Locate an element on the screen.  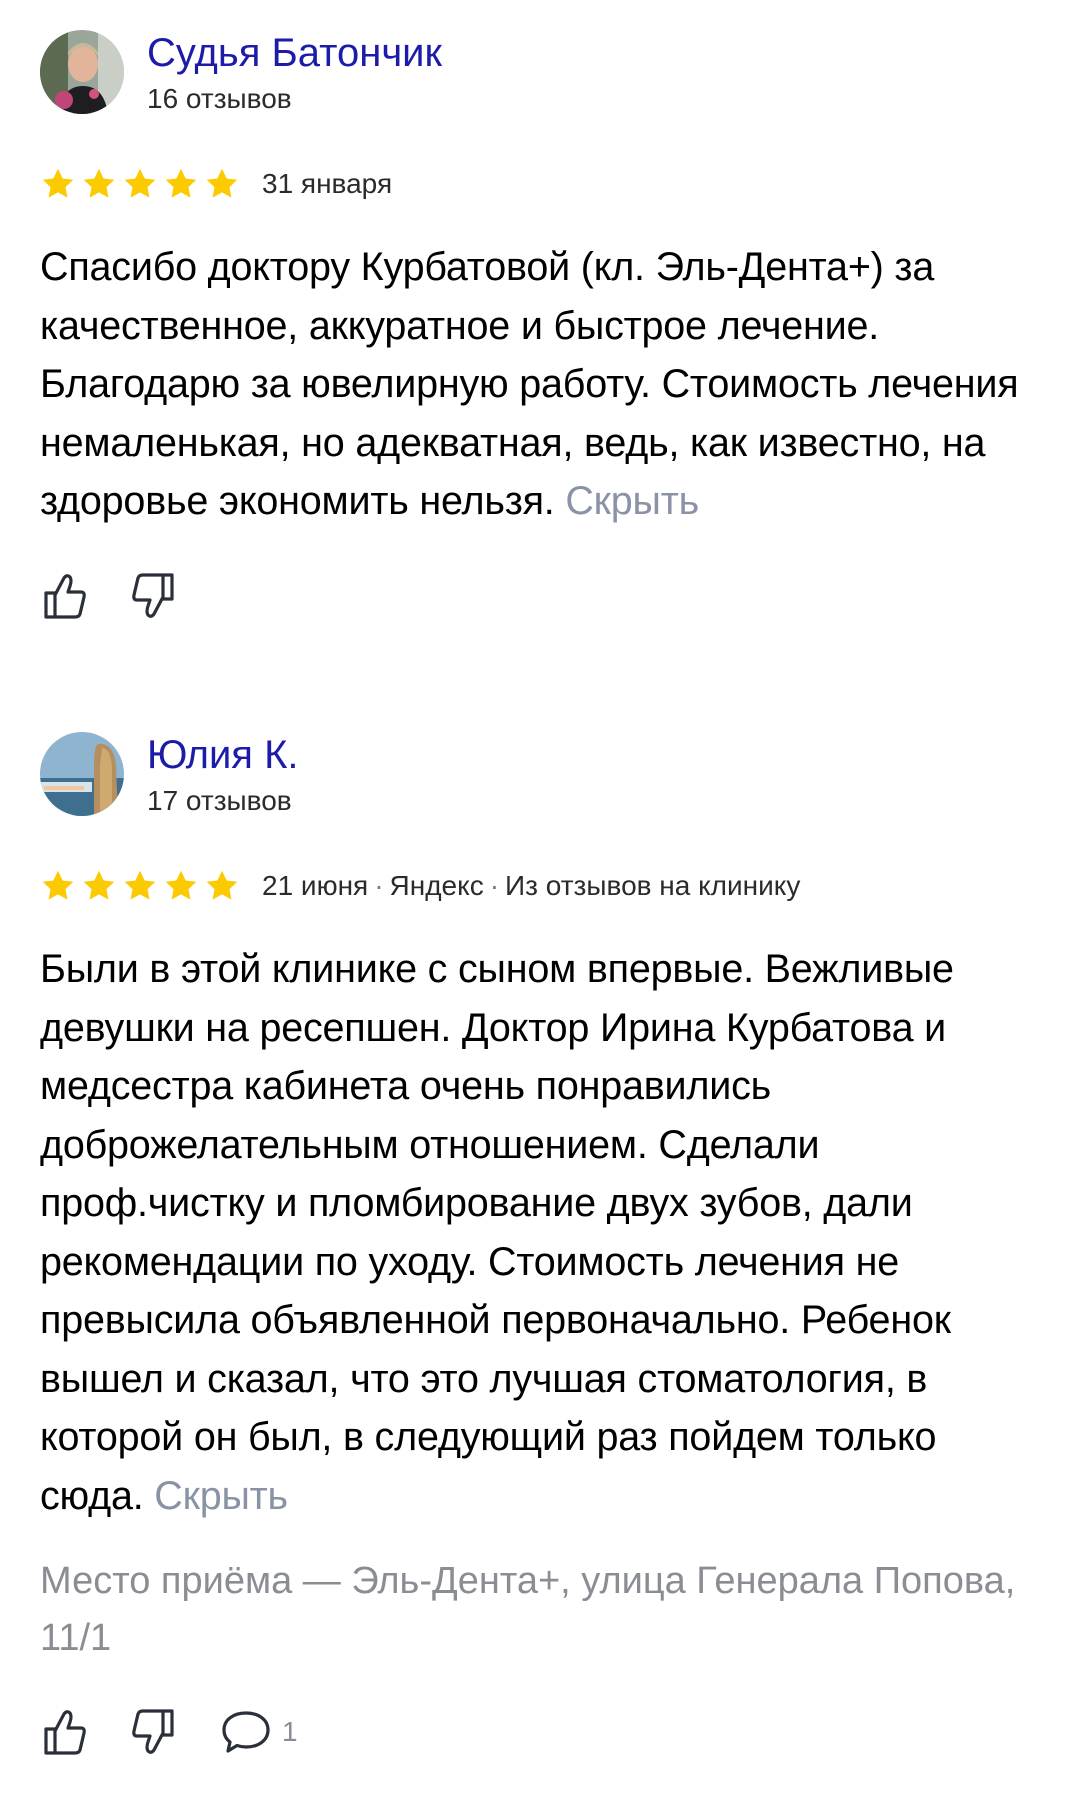
review-source-note: Из отзывов на клинику is located at coordinates (653, 885).